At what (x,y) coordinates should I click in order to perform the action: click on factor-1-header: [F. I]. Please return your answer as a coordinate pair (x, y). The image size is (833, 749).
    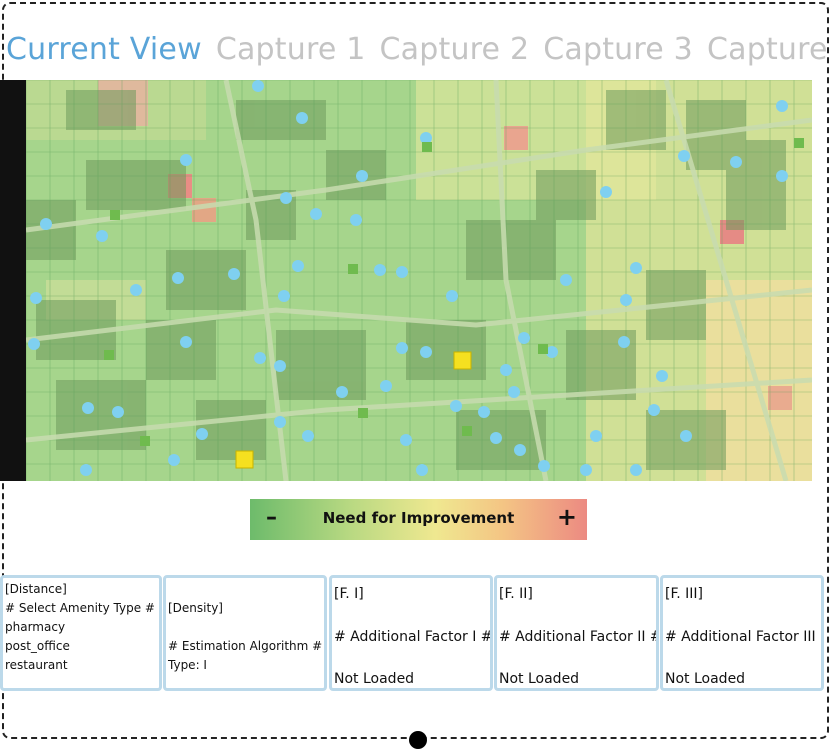
    Looking at the image, I should click on (349, 594).